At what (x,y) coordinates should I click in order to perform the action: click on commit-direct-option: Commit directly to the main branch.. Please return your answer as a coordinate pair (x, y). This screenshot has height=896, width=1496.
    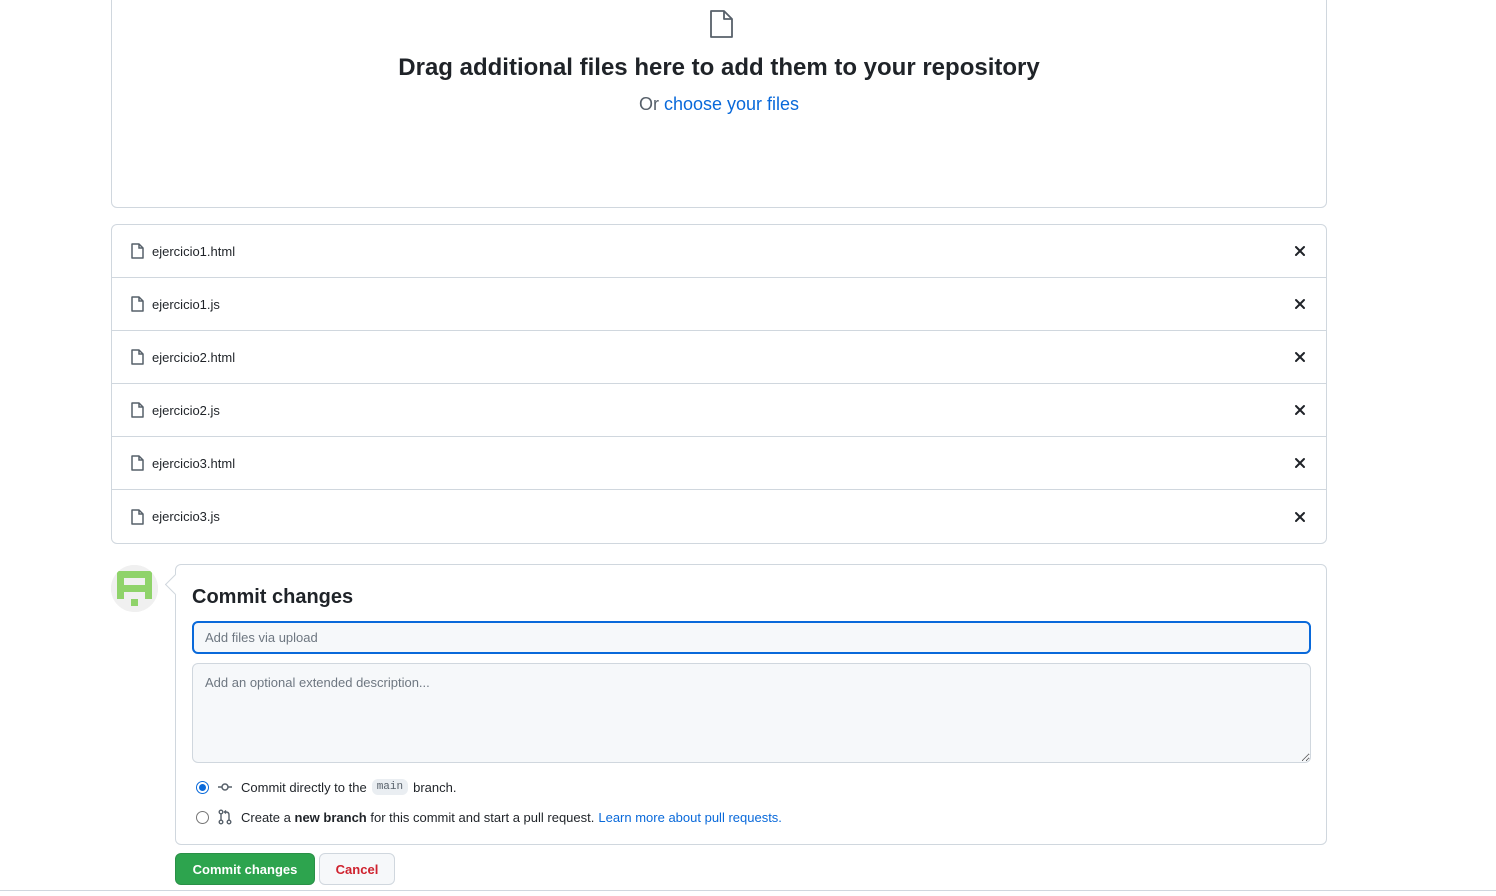
    Looking at the image, I should click on (326, 787).